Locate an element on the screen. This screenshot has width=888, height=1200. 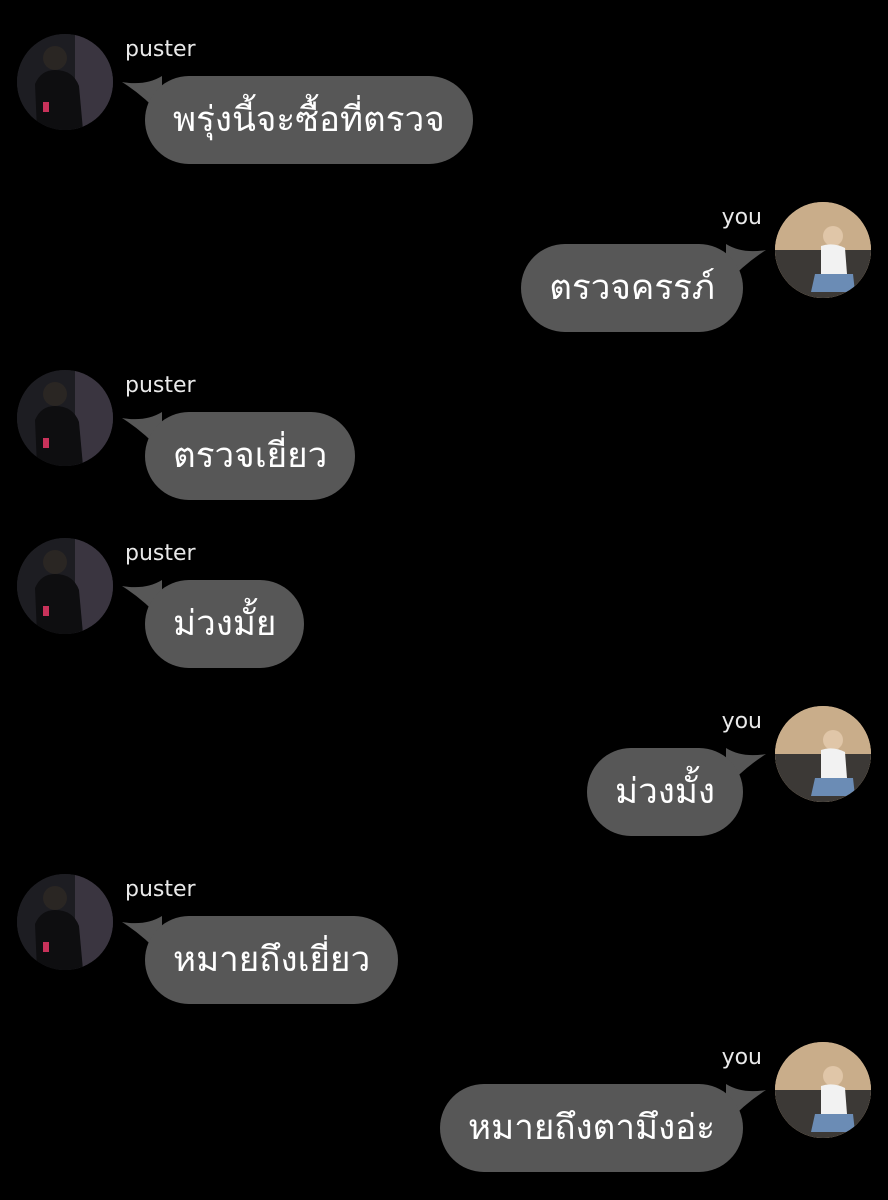
chat-message: puster ม่วงมั้ย is located at coordinates (444, 613).